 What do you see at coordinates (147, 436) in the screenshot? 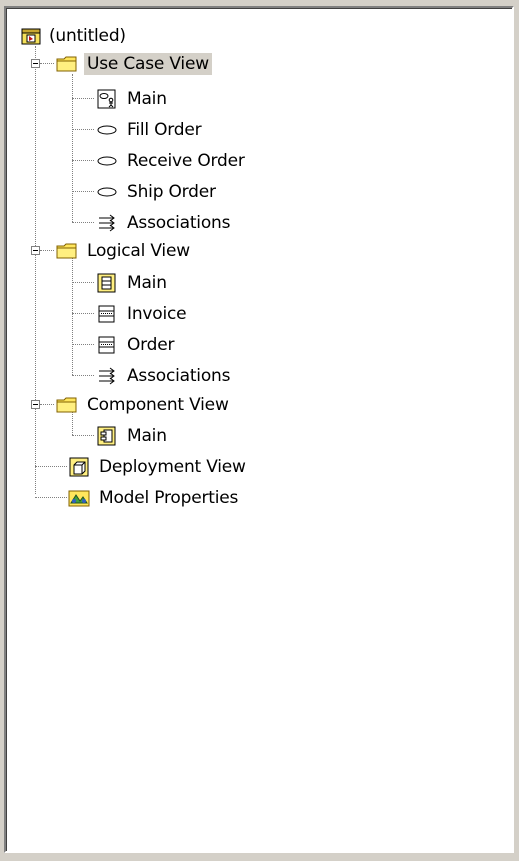
I see `component-main-label: Main` at bounding box center [147, 436].